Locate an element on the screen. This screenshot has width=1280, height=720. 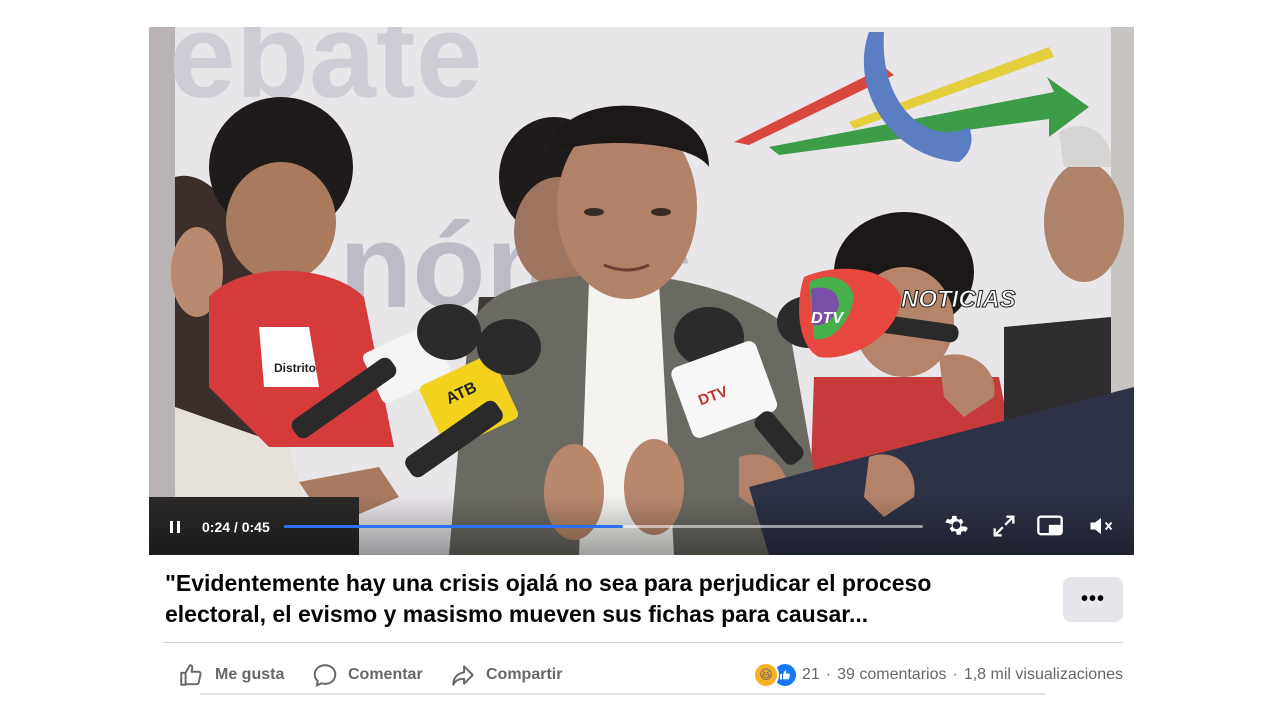
share-button: Compartir is located at coordinates (506, 675).